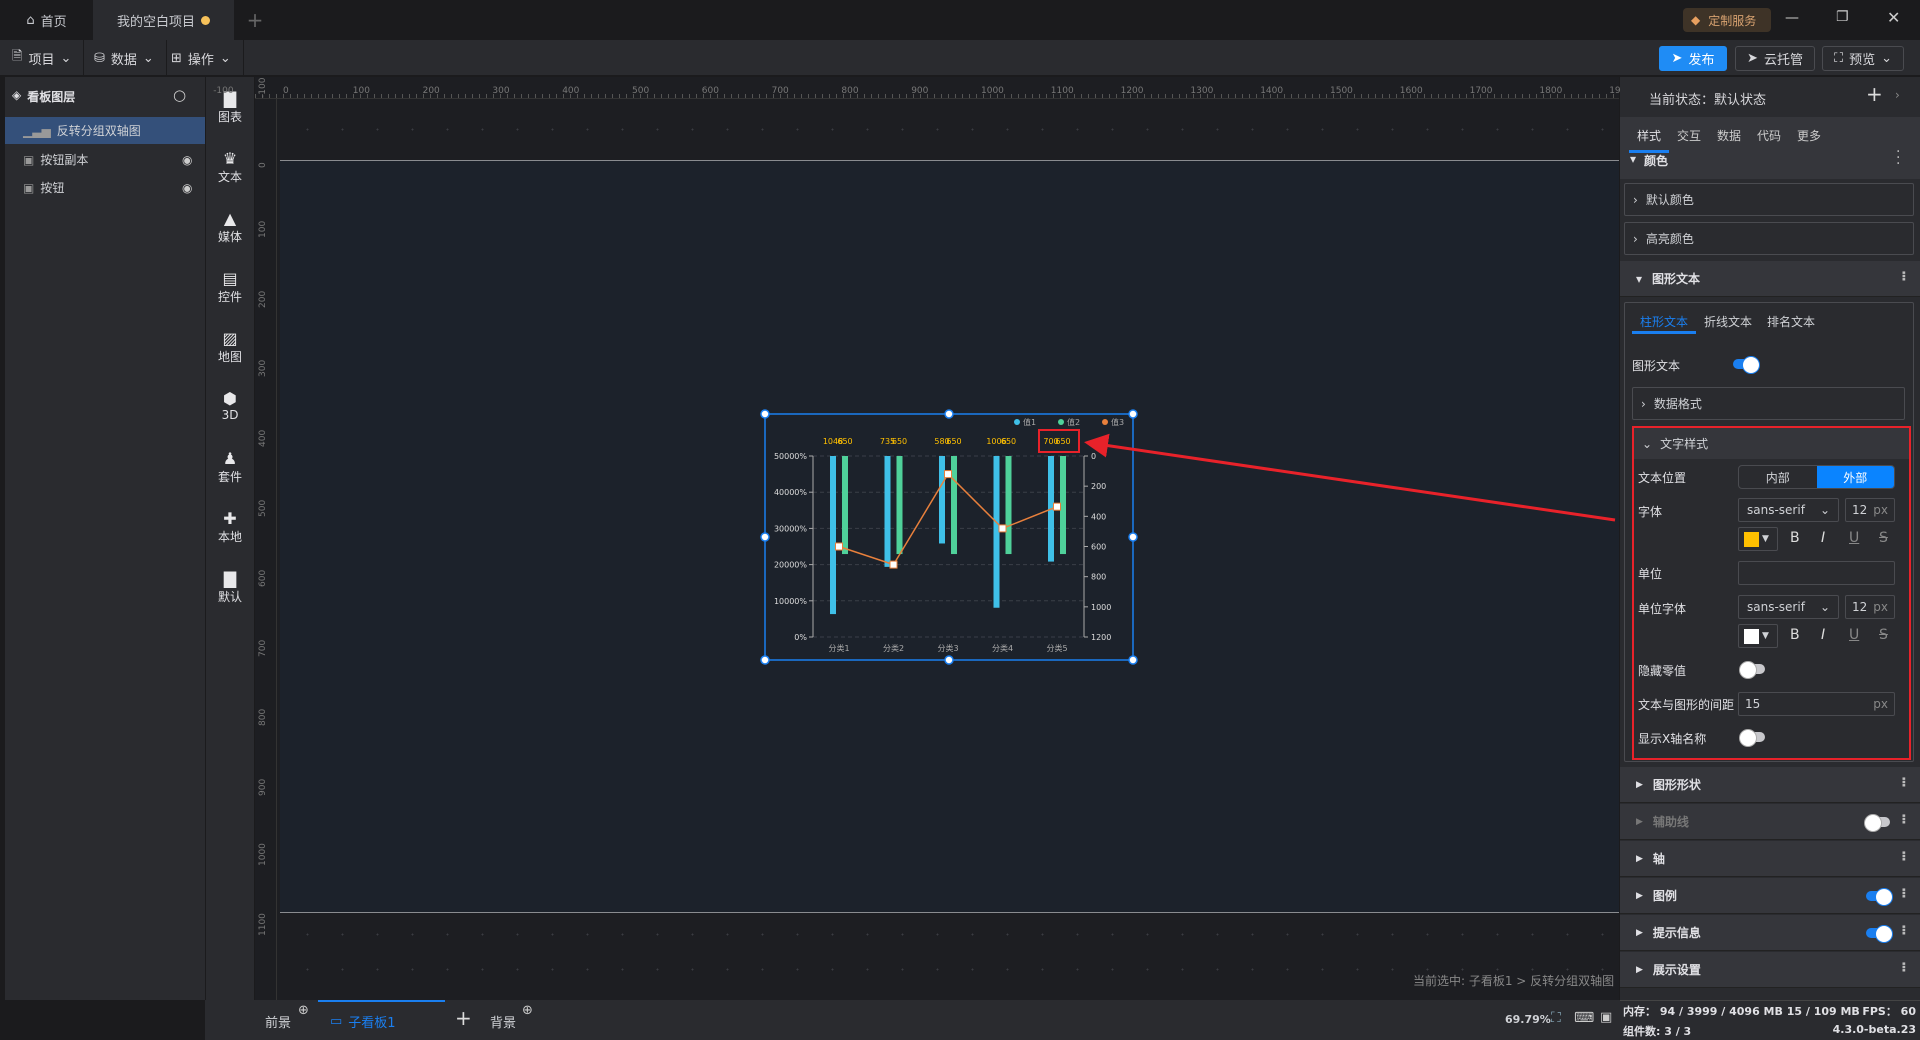  I want to click on section-shape-text: ▾ 图形文本 ···, so click(1770, 279).